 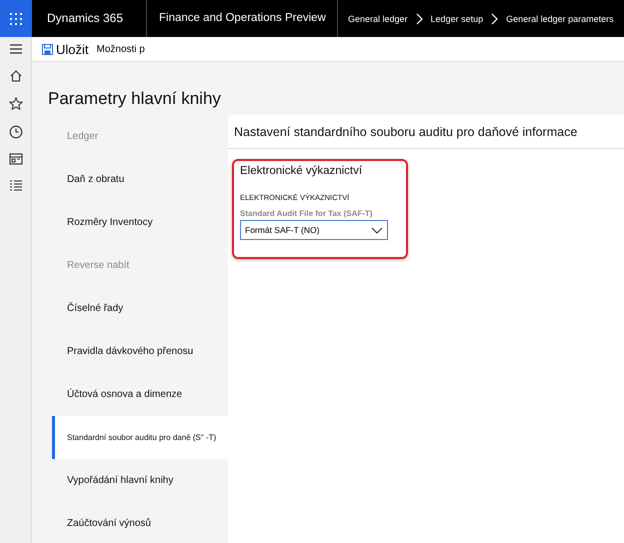 What do you see at coordinates (65, 49) in the screenshot?
I see `save-button: Uložit` at bounding box center [65, 49].